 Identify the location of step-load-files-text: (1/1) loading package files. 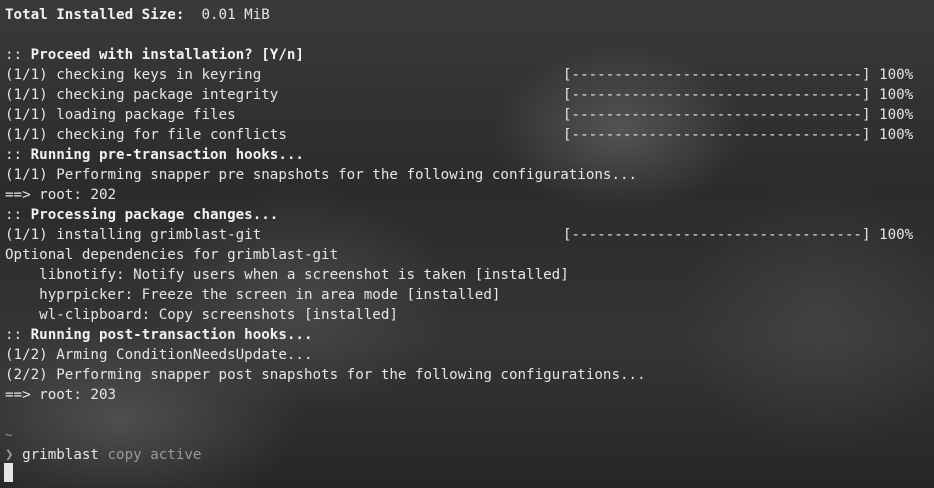
(120, 115).